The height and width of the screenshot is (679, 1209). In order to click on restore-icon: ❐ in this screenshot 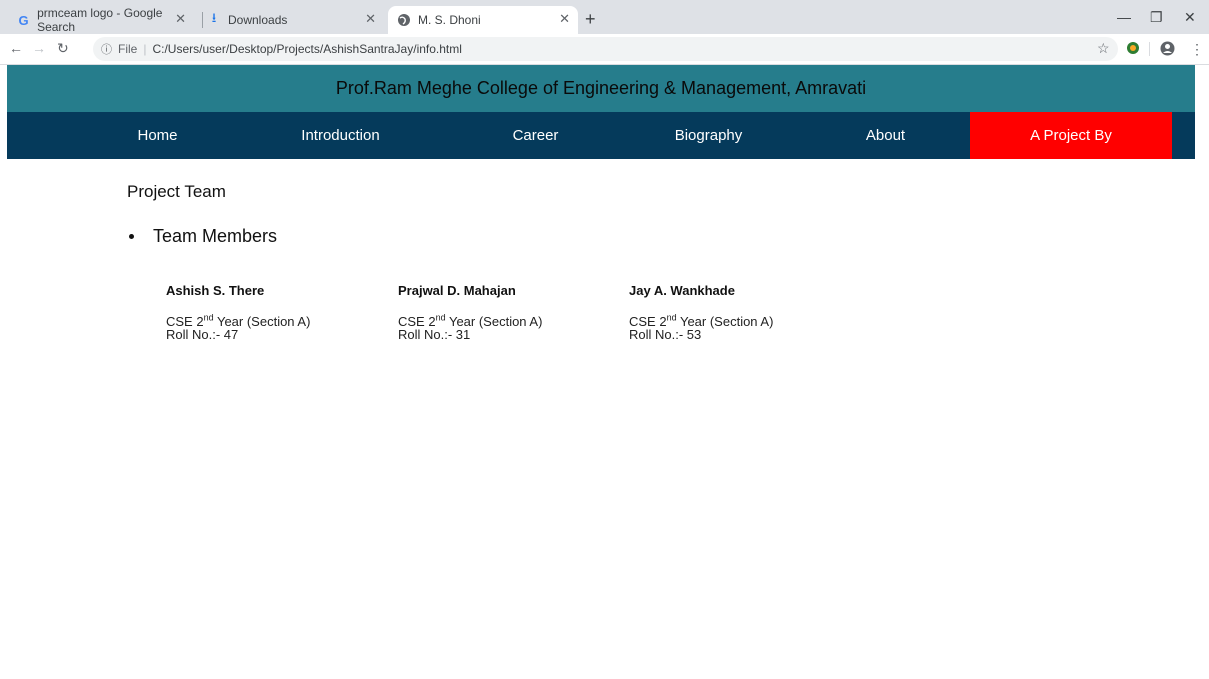, I will do `click(1156, 17)`.